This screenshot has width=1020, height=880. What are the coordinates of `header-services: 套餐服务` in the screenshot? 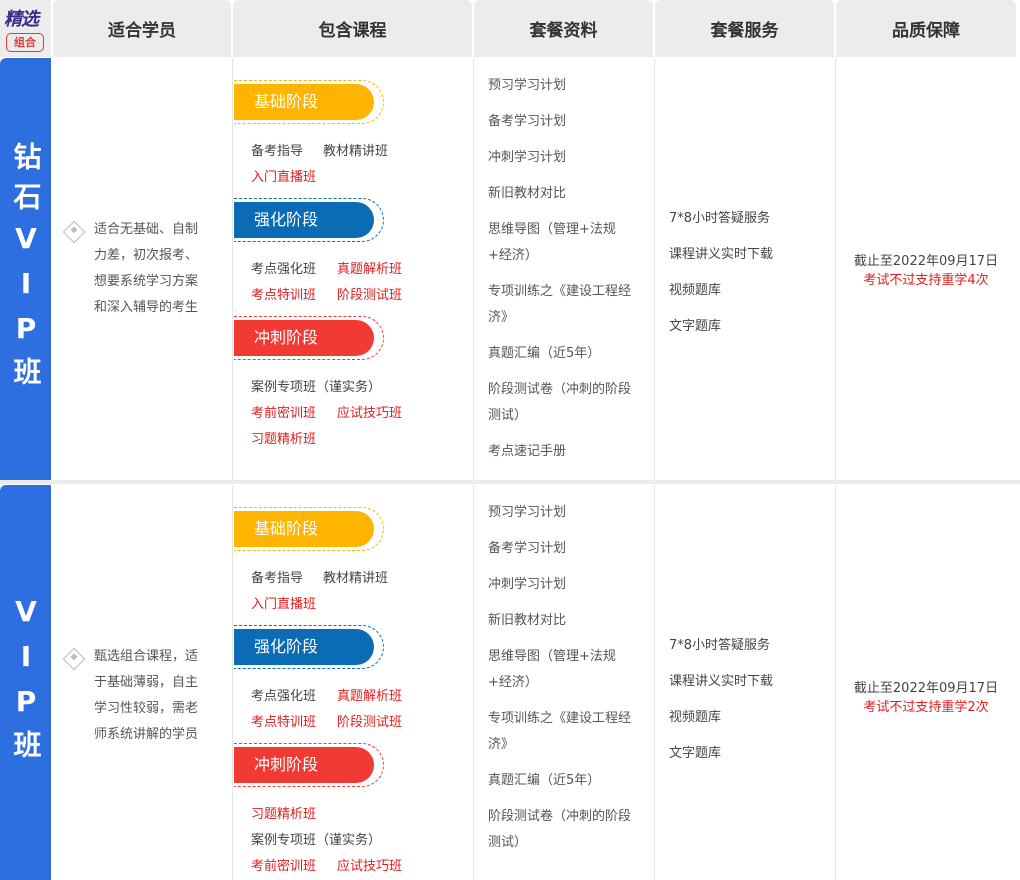 It's located at (744, 28).